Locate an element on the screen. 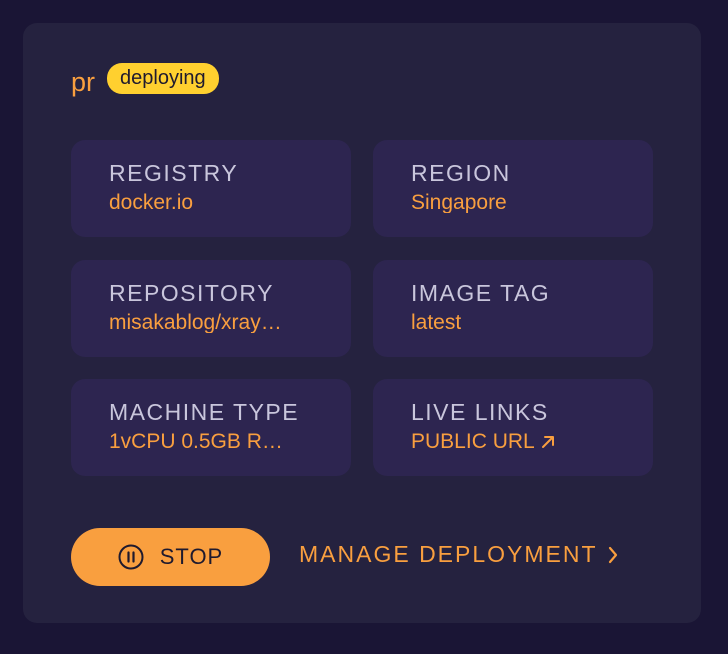 The width and height of the screenshot is (728, 654). registry-value: docker.io is located at coordinates (151, 202).